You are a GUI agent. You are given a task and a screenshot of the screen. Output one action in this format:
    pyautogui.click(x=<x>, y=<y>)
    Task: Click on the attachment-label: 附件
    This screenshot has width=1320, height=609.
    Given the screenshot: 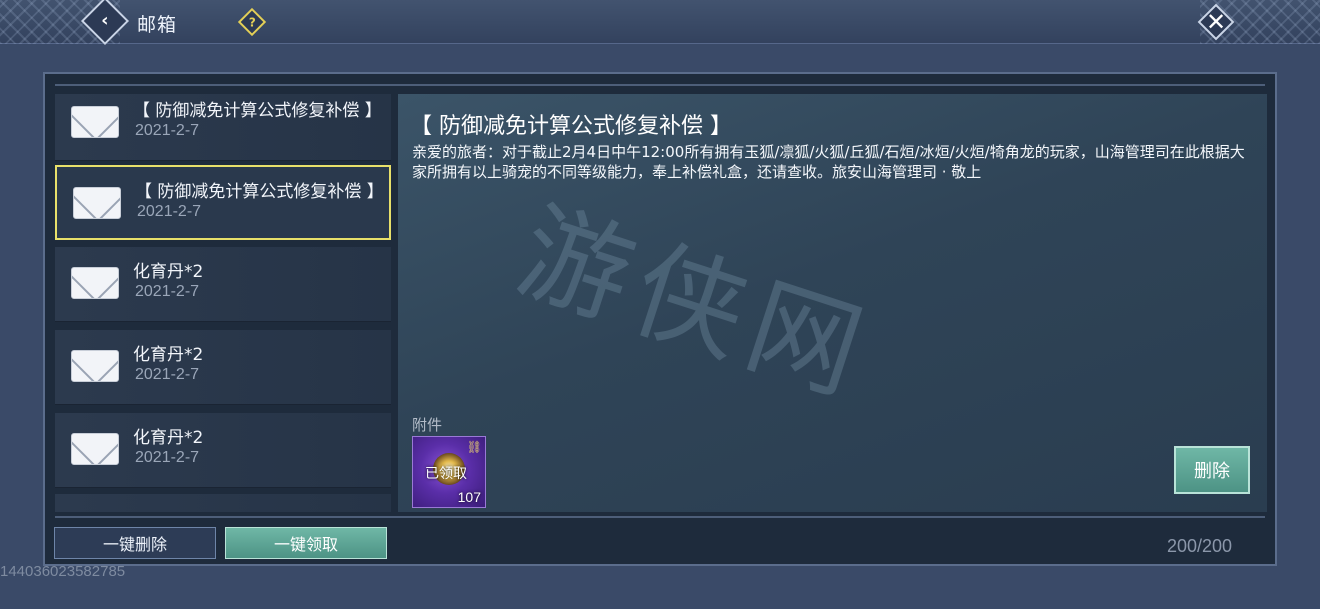 What is the action you would take?
    pyautogui.click(x=427, y=425)
    